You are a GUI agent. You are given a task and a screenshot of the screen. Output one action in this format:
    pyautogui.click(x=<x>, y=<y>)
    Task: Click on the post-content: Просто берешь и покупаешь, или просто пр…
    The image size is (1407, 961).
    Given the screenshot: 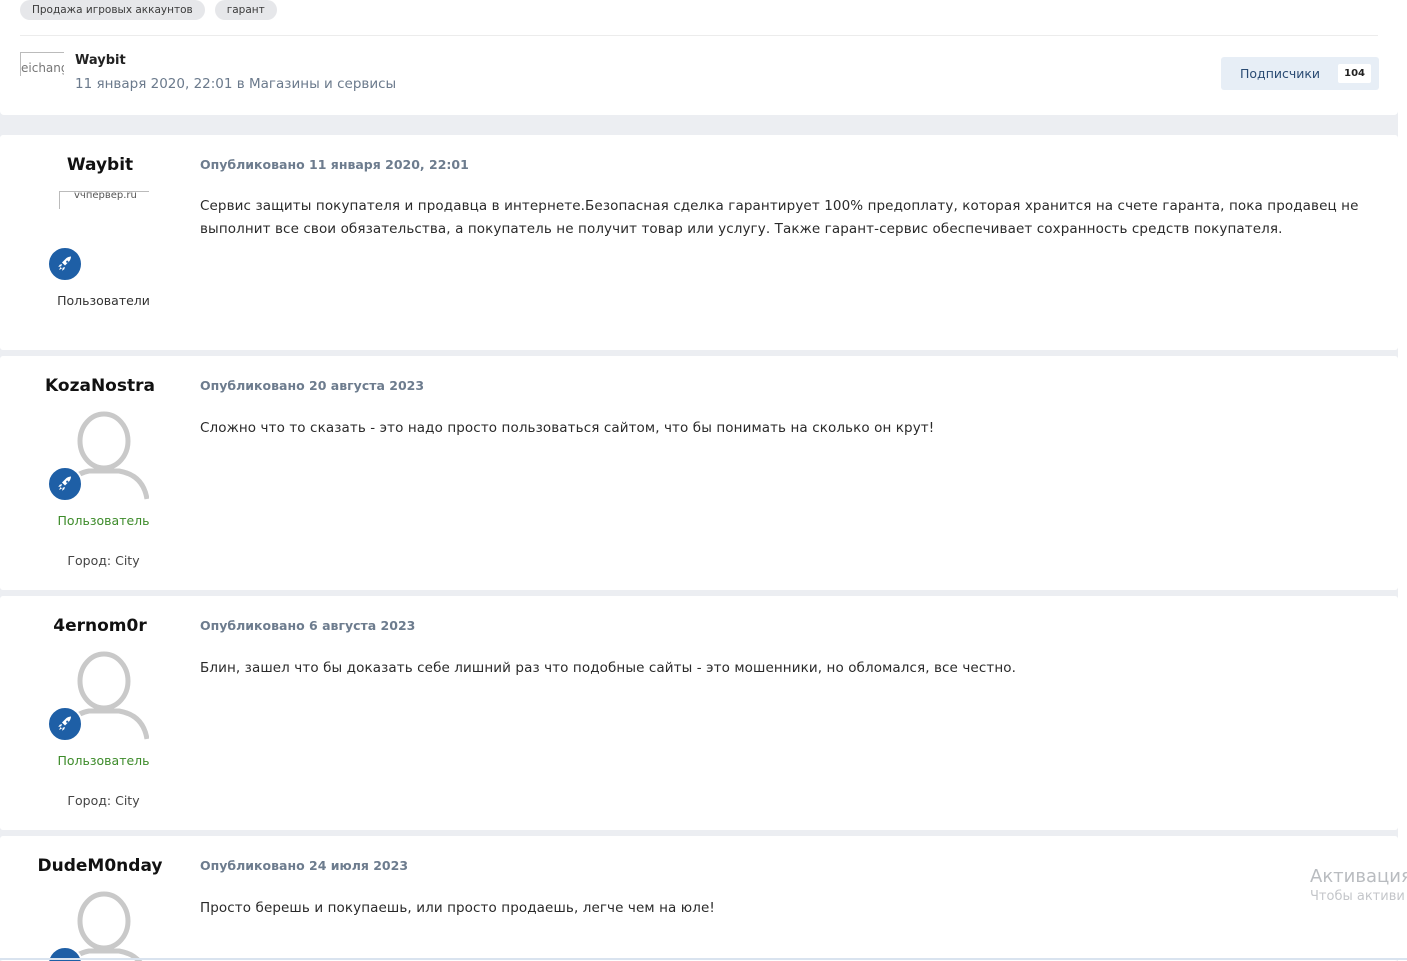 What is the action you would take?
    pyautogui.click(x=457, y=908)
    